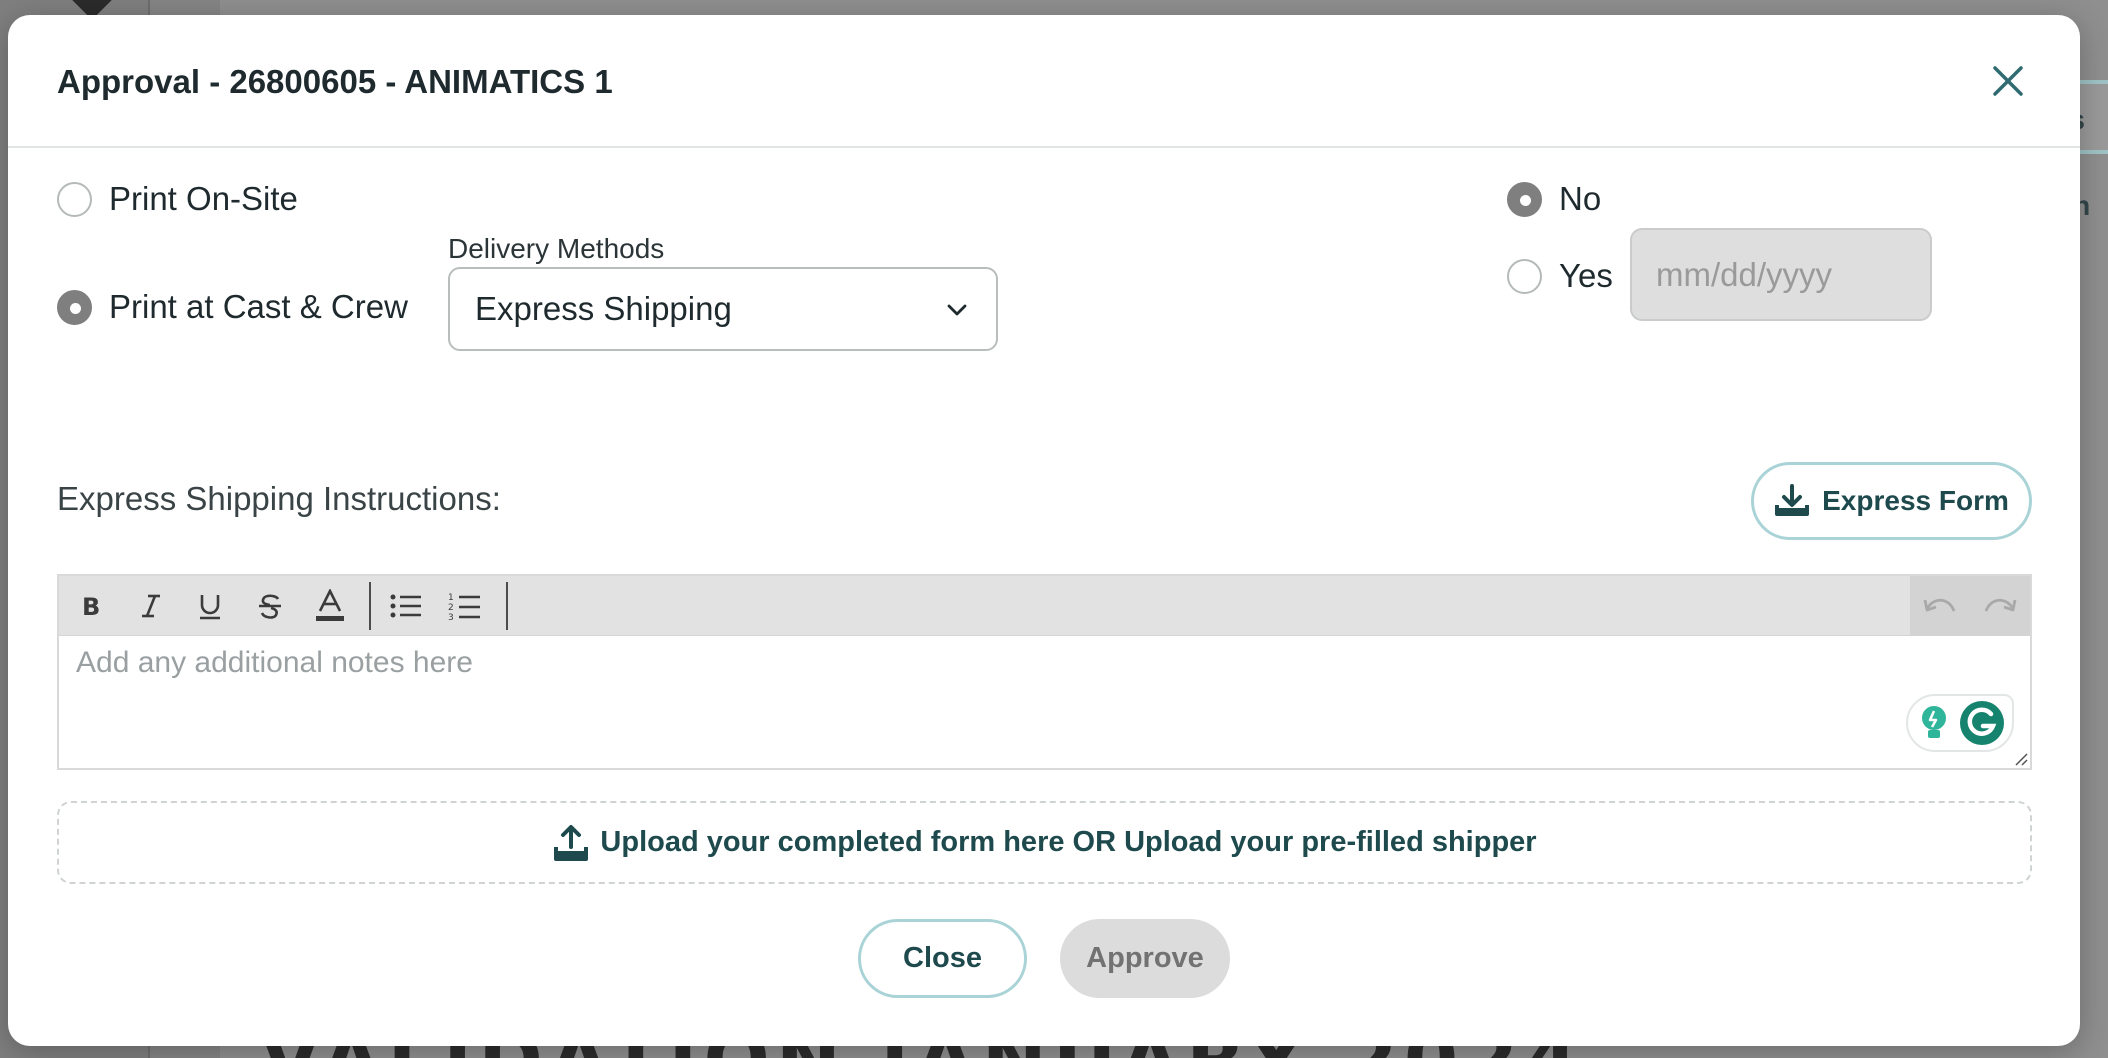 The image size is (2108, 1058). I want to click on svg-text: 3, so click(451, 617).